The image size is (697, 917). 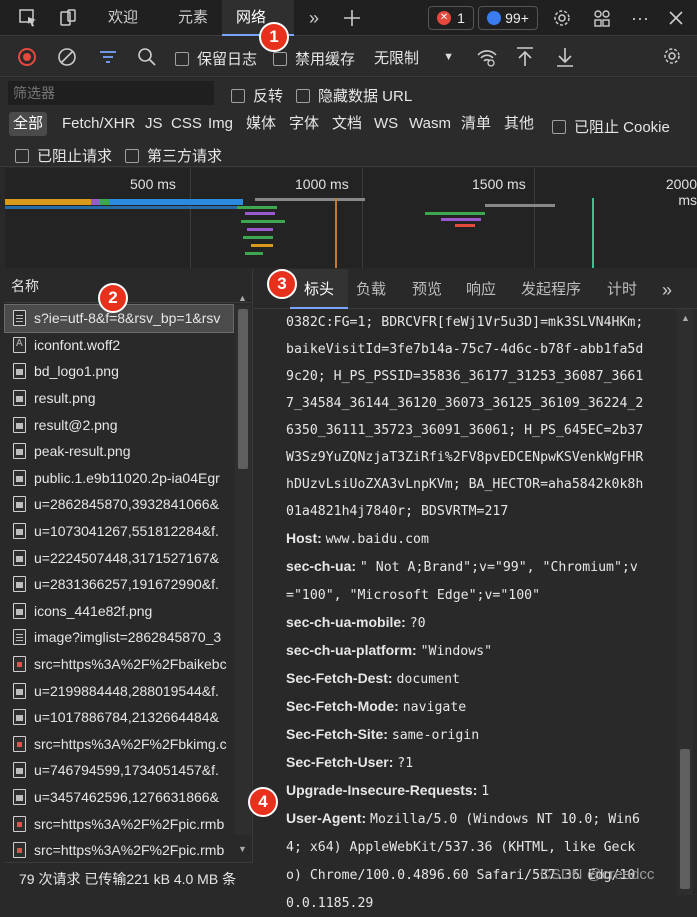 What do you see at coordinates (487, 57) in the screenshot?
I see `network-conditions-icon` at bounding box center [487, 57].